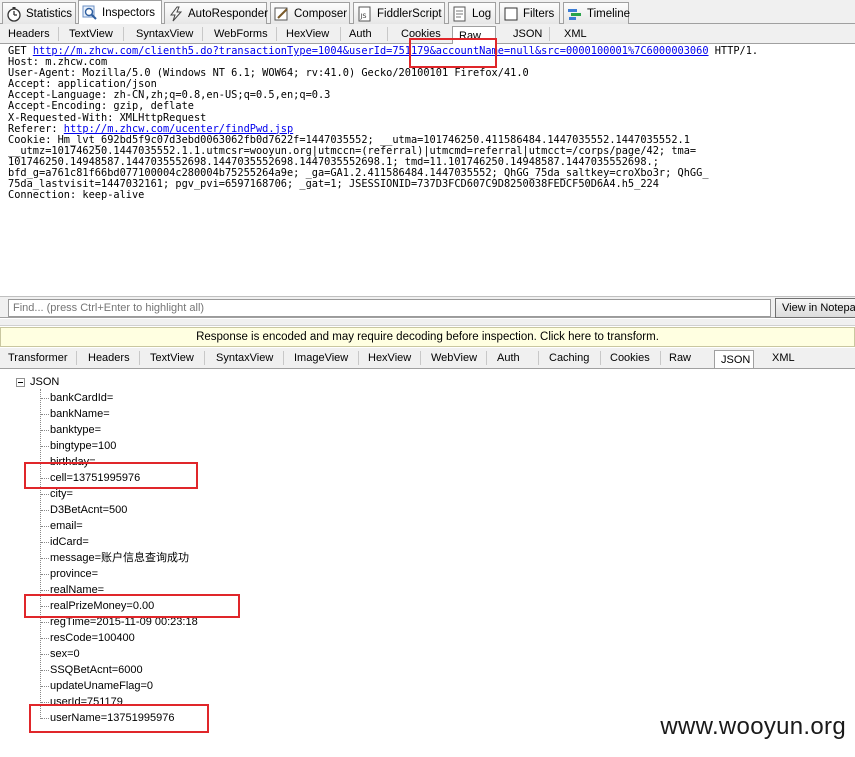  I want to click on request-protocol: HTTP/1., so click(733, 51).